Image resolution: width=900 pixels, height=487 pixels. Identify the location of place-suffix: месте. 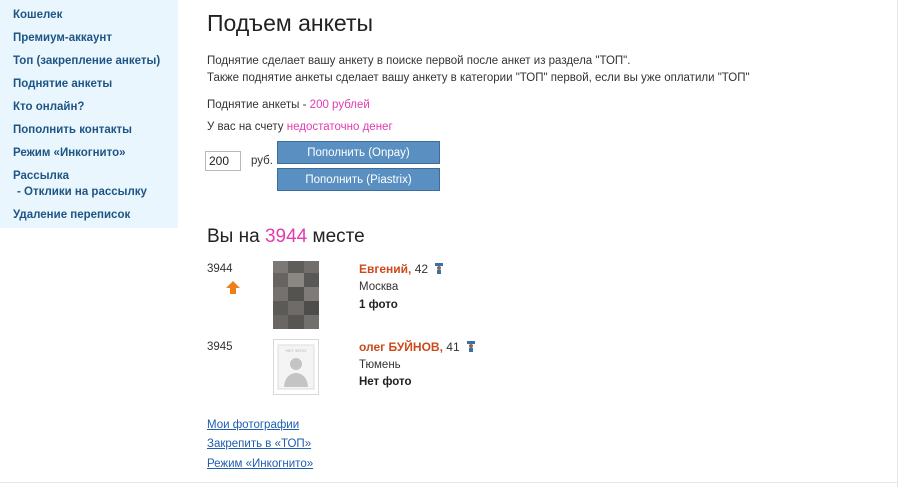
(338, 236).